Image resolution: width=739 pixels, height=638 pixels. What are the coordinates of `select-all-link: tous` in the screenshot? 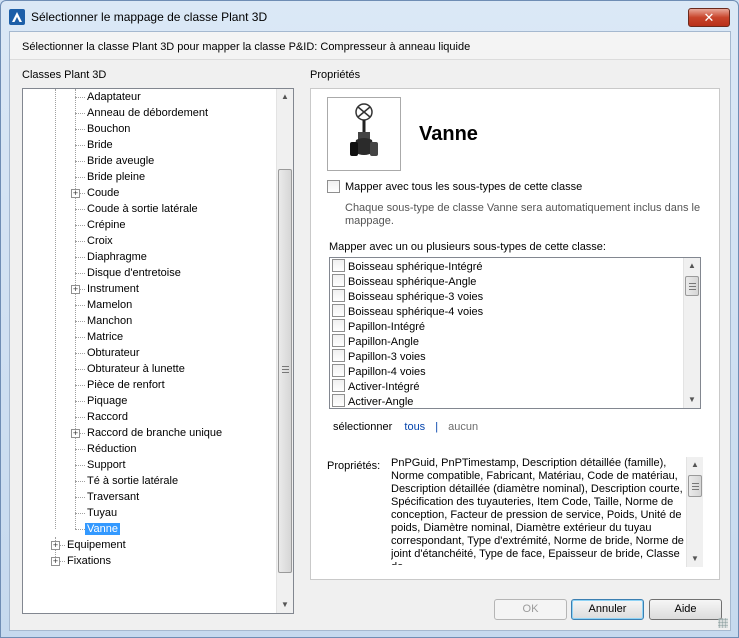 It's located at (414, 427).